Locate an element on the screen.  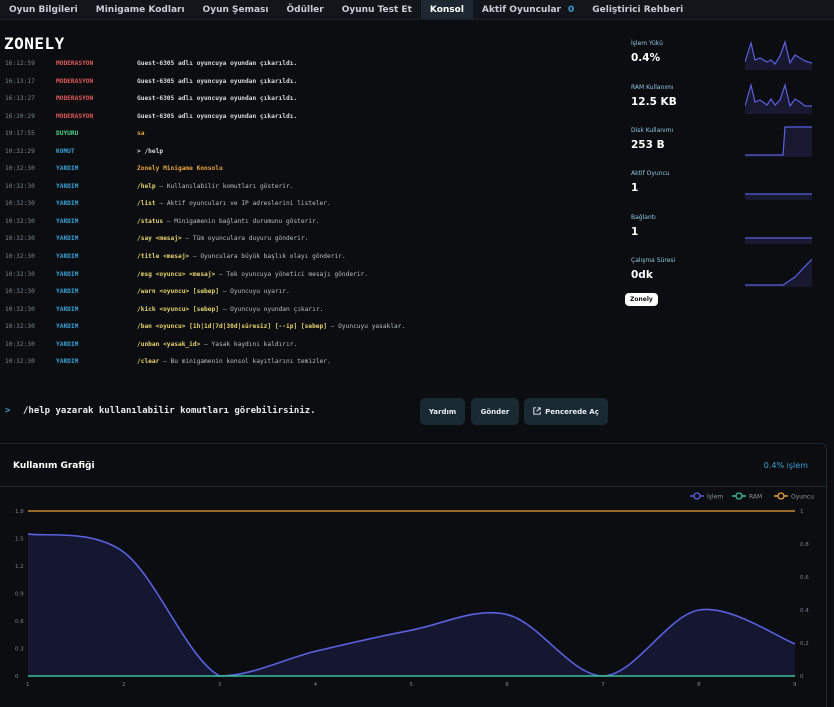
help-button: Yardım is located at coordinates (442, 411).